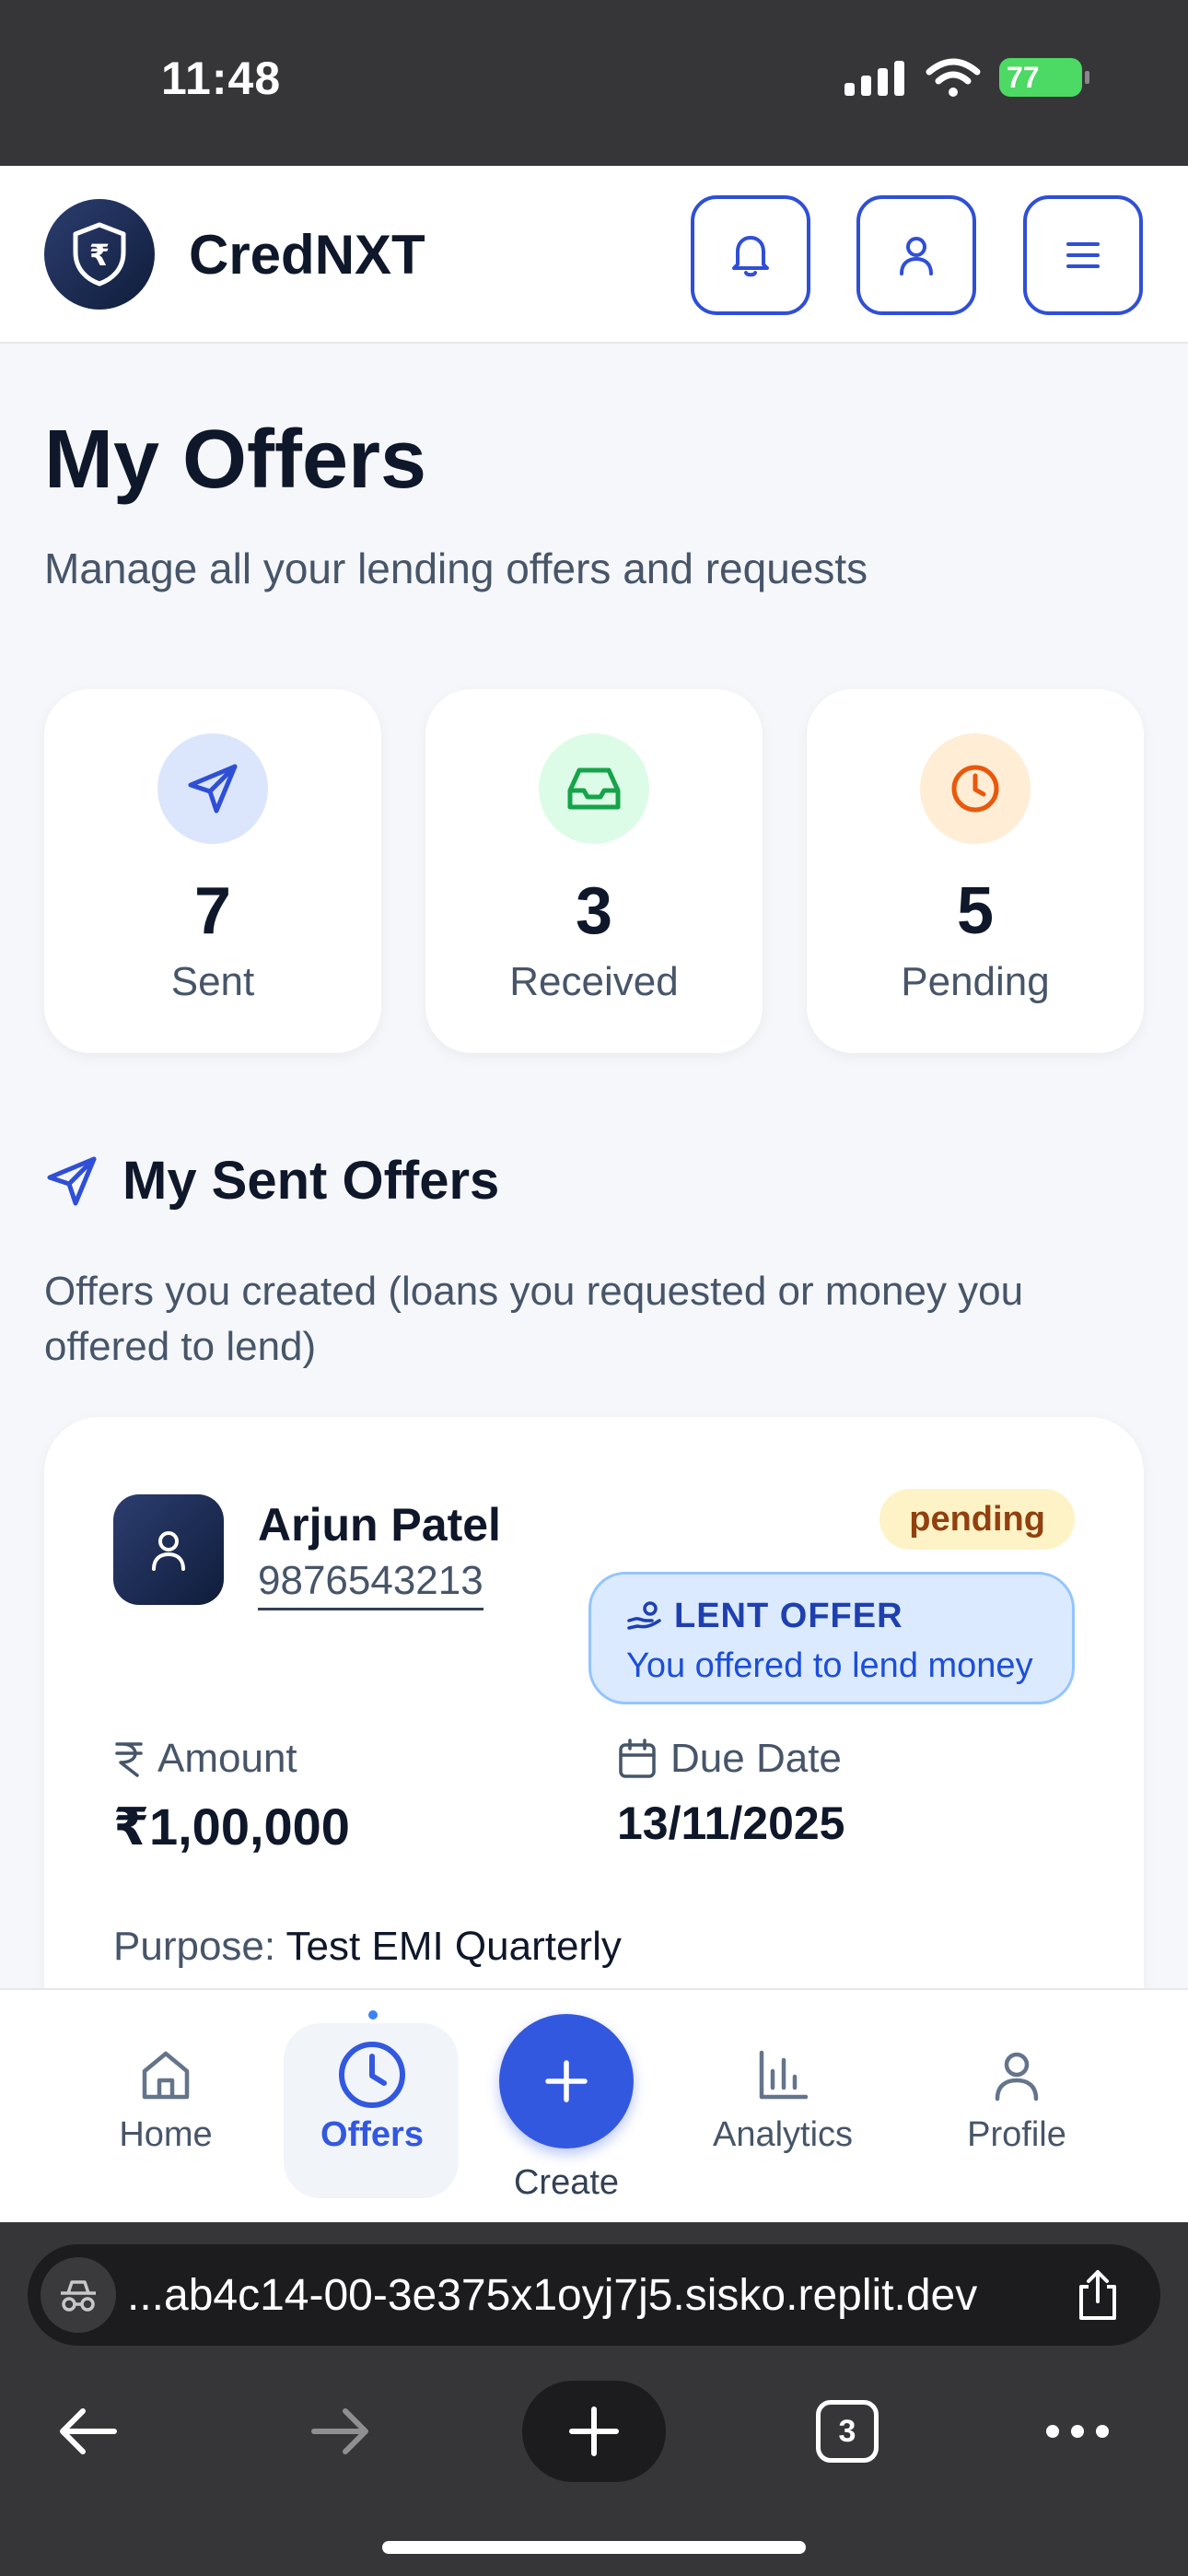  I want to click on menu-icon, so click(1083, 255).